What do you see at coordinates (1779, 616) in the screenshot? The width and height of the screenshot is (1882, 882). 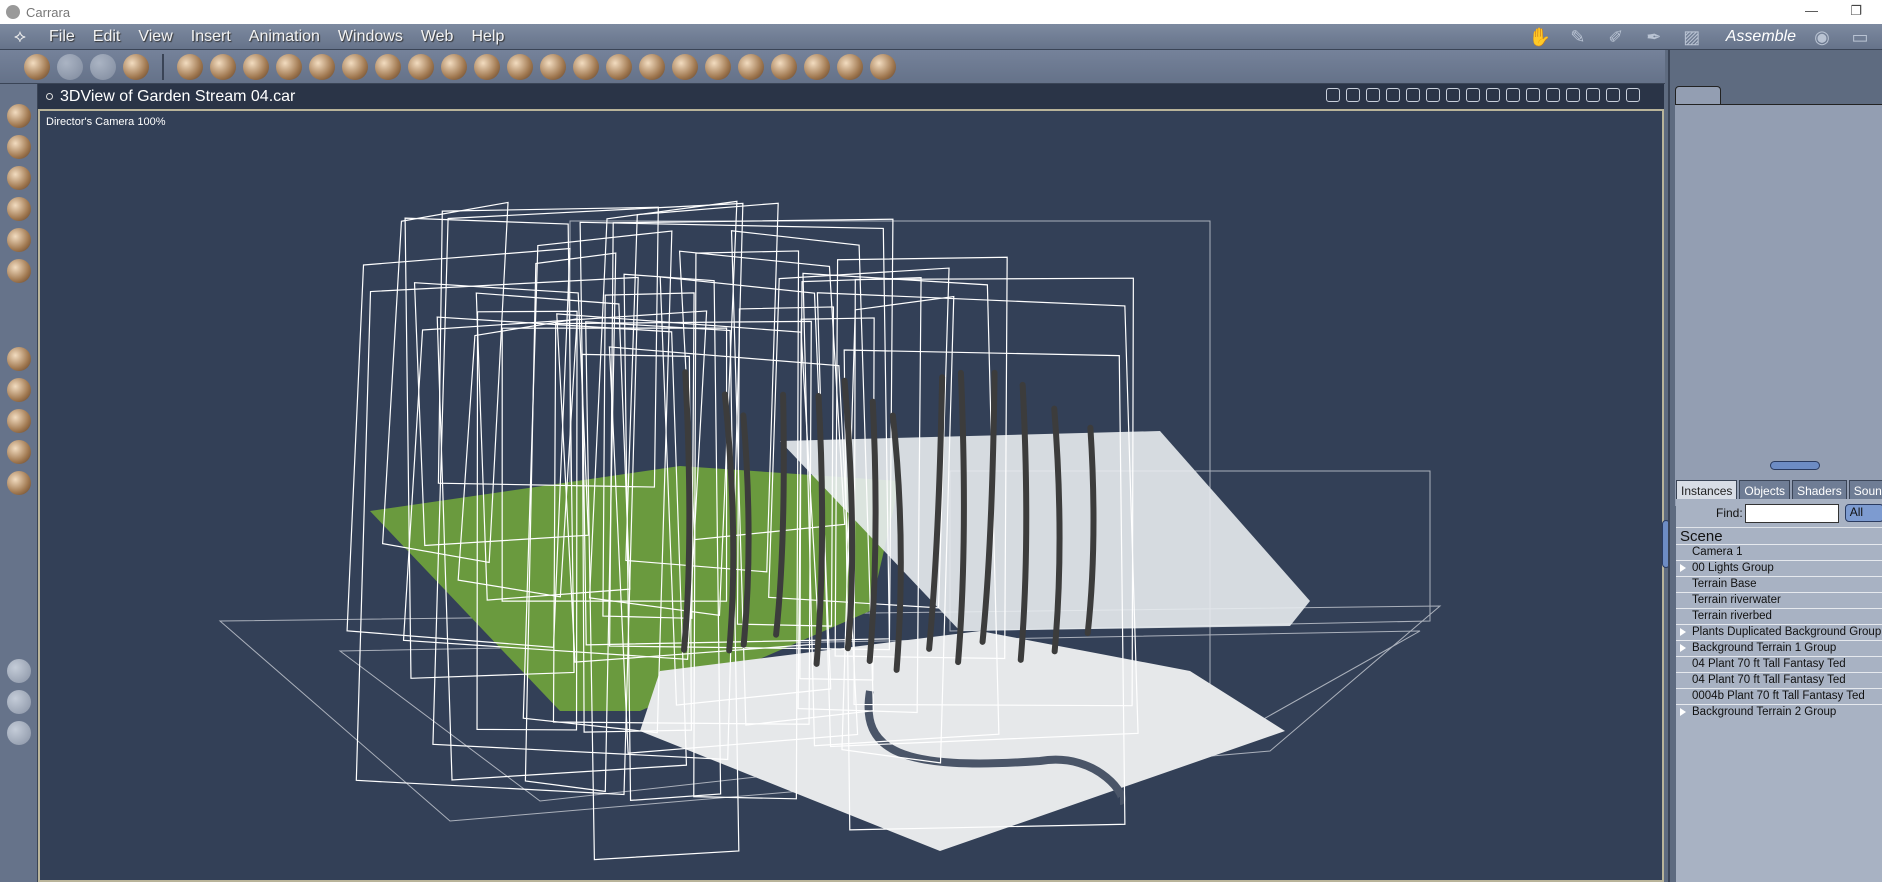 I see `scene-list-item: Terrain riverbed` at bounding box center [1779, 616].